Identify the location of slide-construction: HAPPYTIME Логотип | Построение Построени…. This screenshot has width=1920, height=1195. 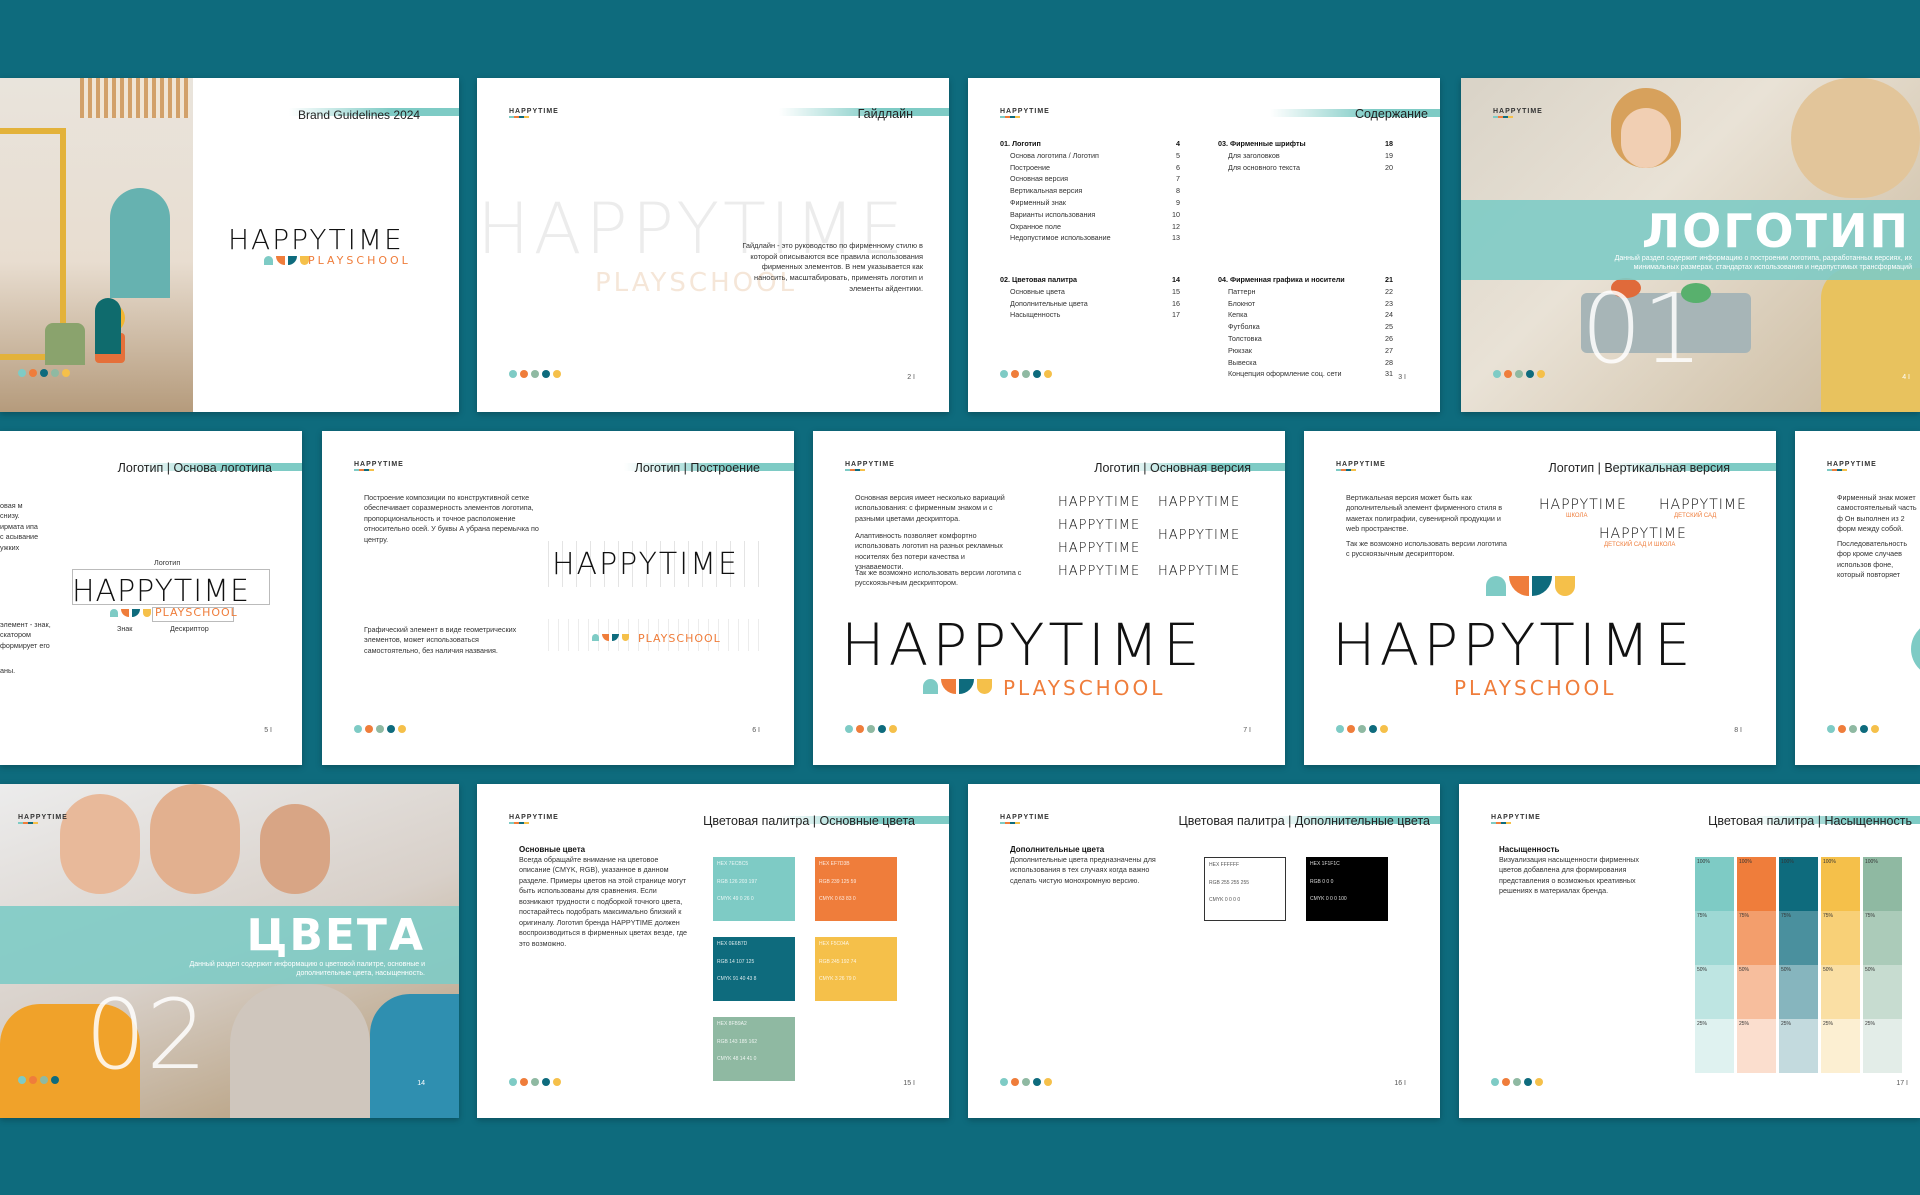
(558, 598).